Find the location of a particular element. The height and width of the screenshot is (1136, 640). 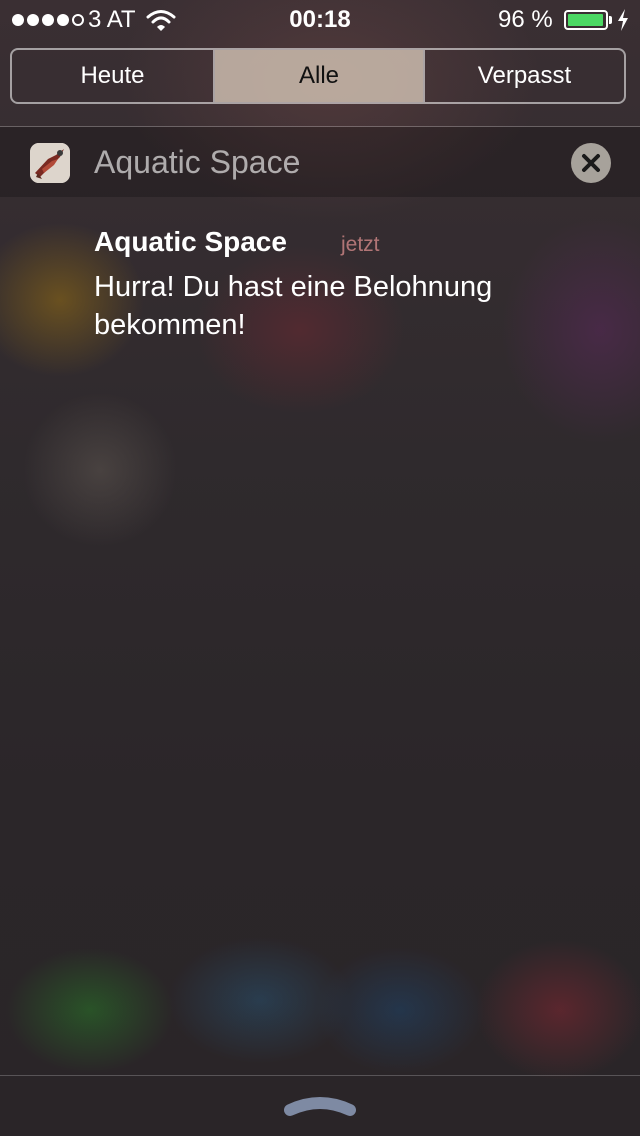

close-icon is located at coordinates (591, 163).